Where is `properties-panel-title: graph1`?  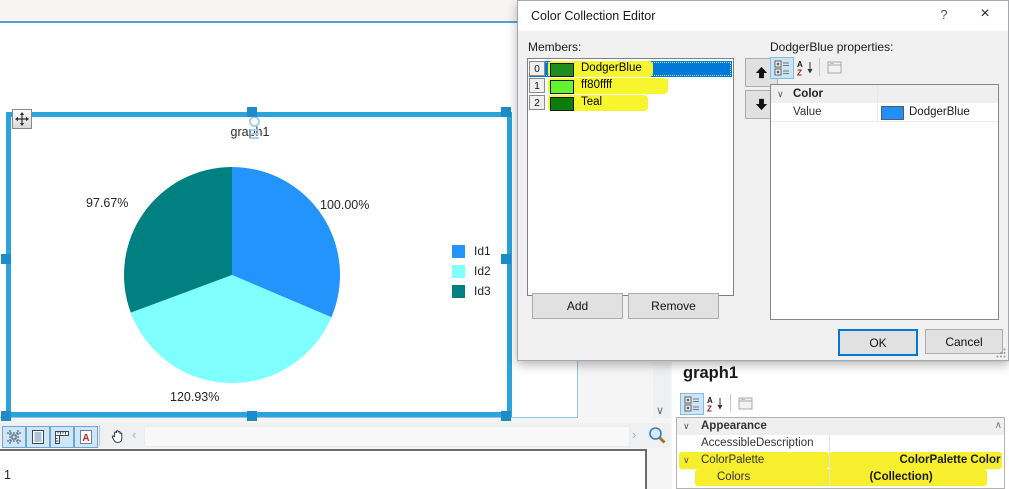
properties-panel-title: graph1 is located at coordinates (711, 373).